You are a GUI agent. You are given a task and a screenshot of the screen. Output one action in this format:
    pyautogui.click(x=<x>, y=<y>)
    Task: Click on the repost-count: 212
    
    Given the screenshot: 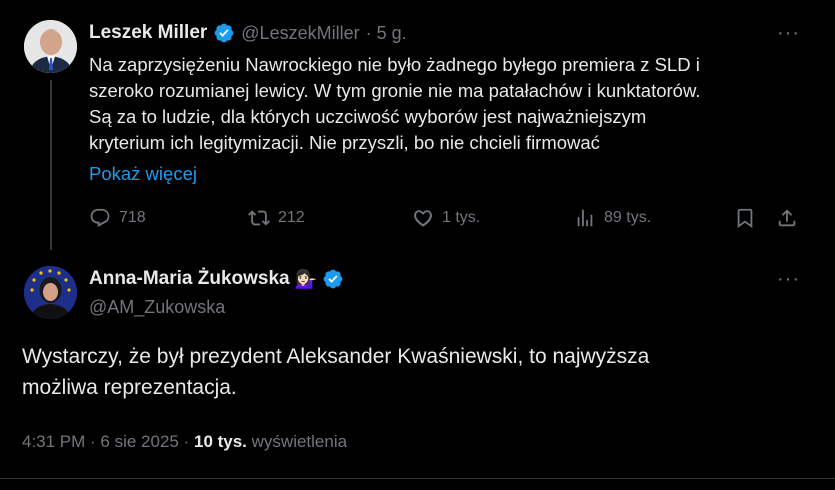 What is the action you would take?
    pyautogui.click(x=291, y=217)
    